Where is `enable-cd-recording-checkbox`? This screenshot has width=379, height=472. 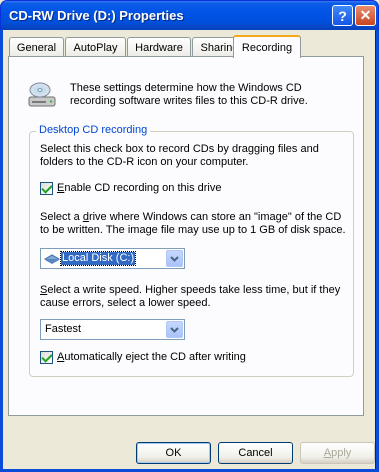 enable-cd-recording-checkbox is located at coordinates (46, 188).